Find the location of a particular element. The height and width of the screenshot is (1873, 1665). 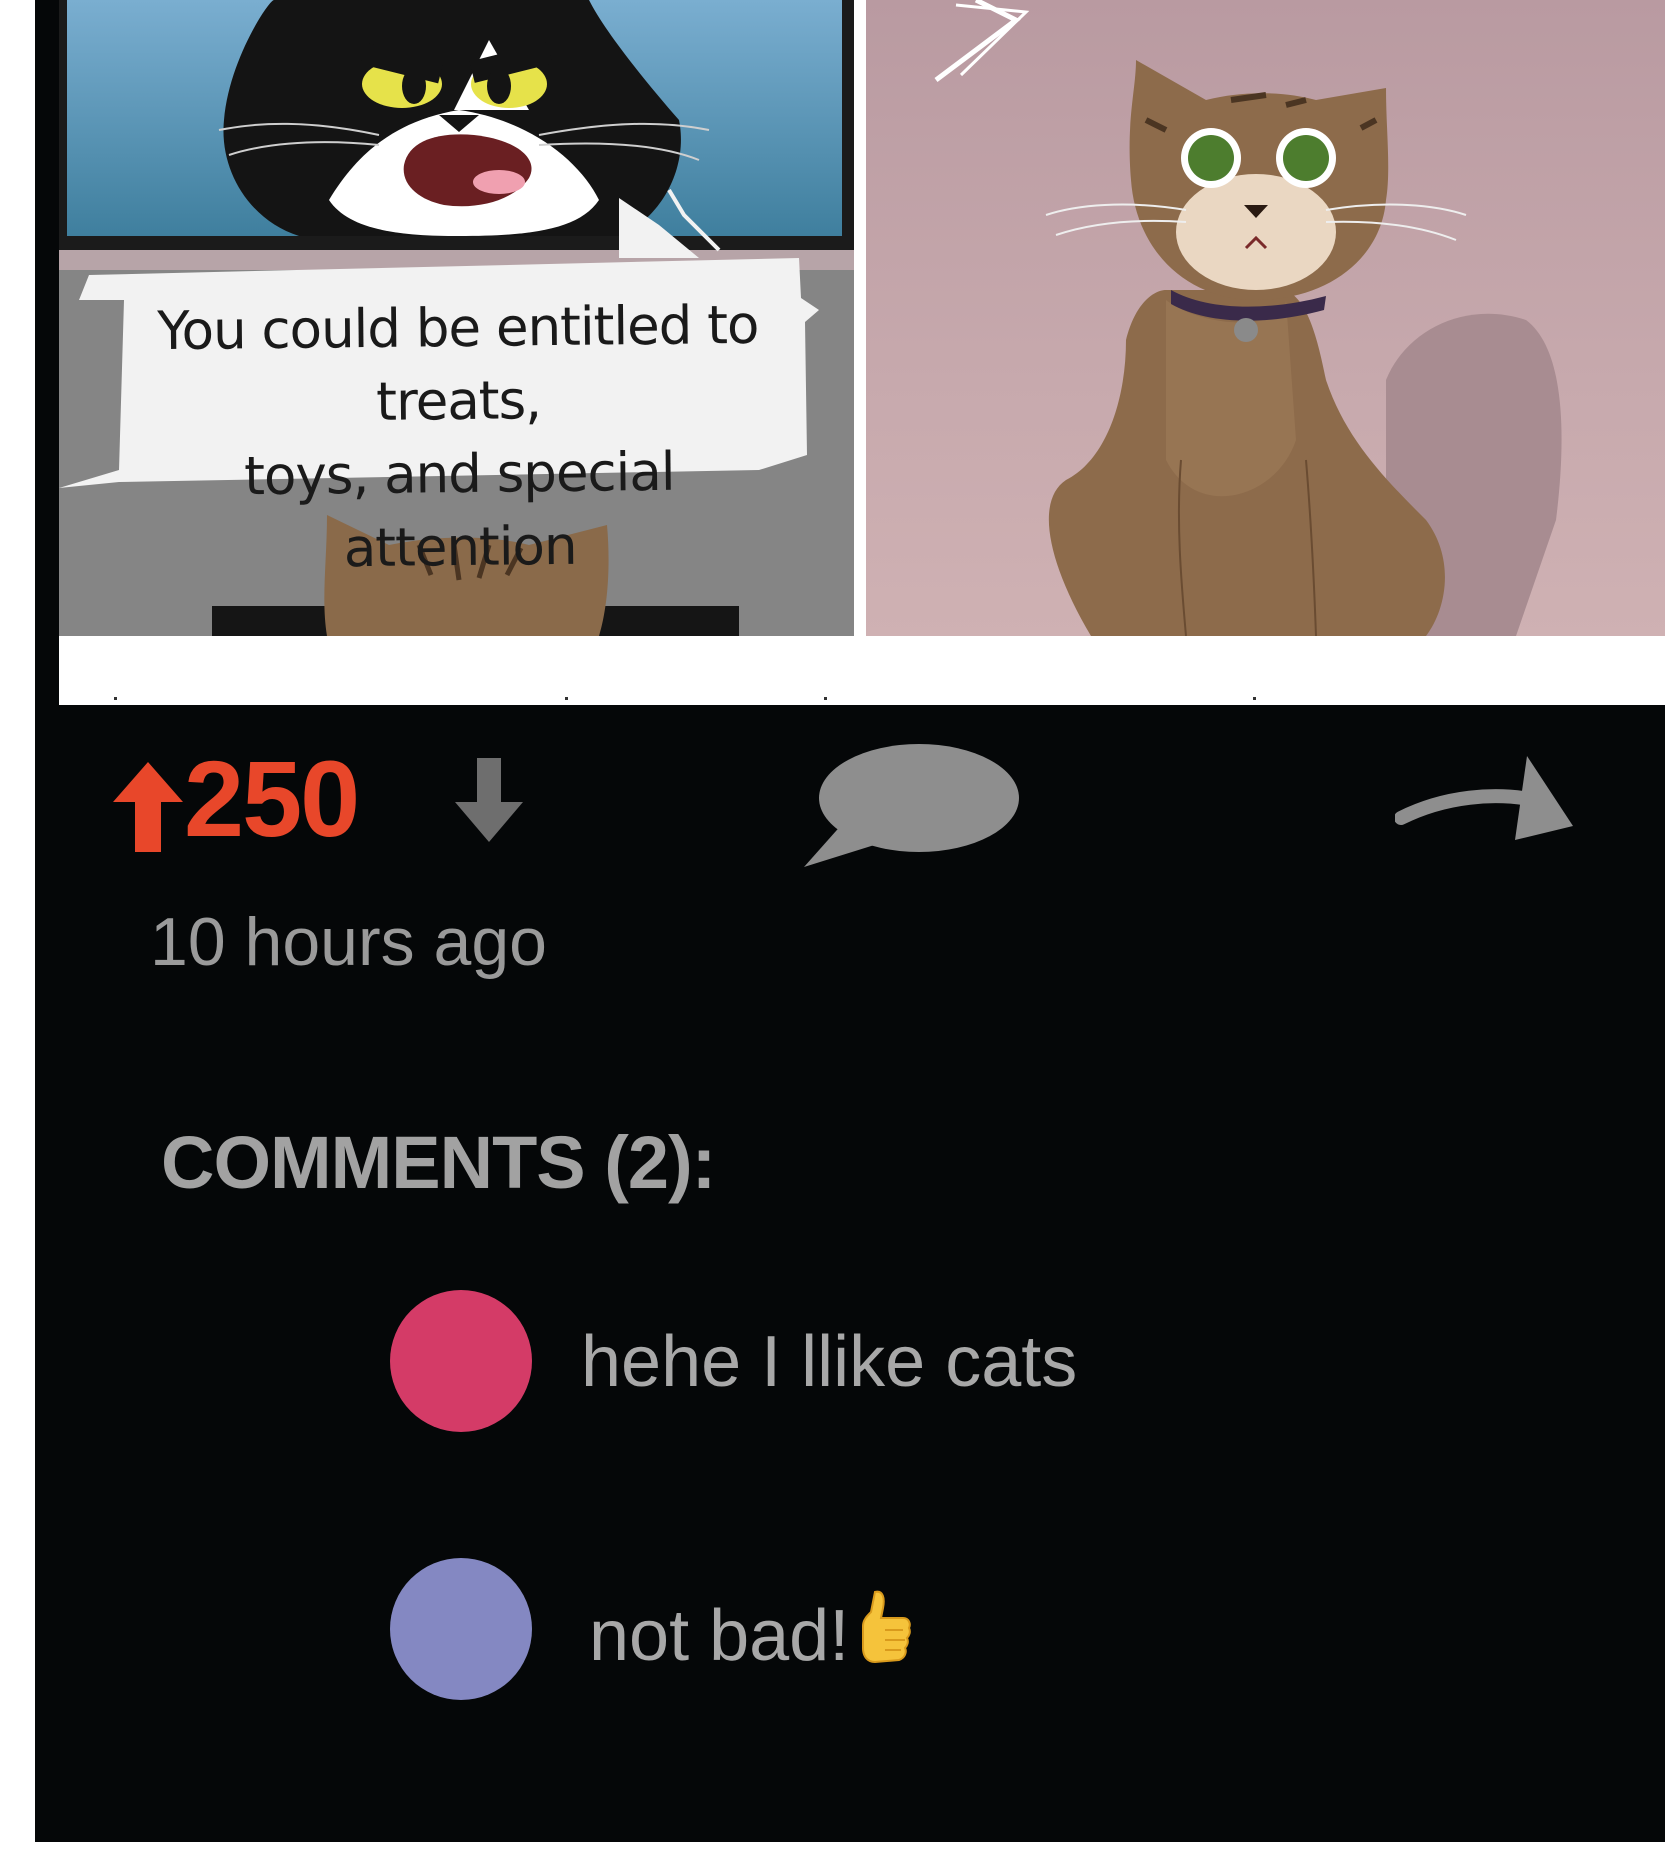

comment-text: not bad! is located at coordinates (719, 1636).